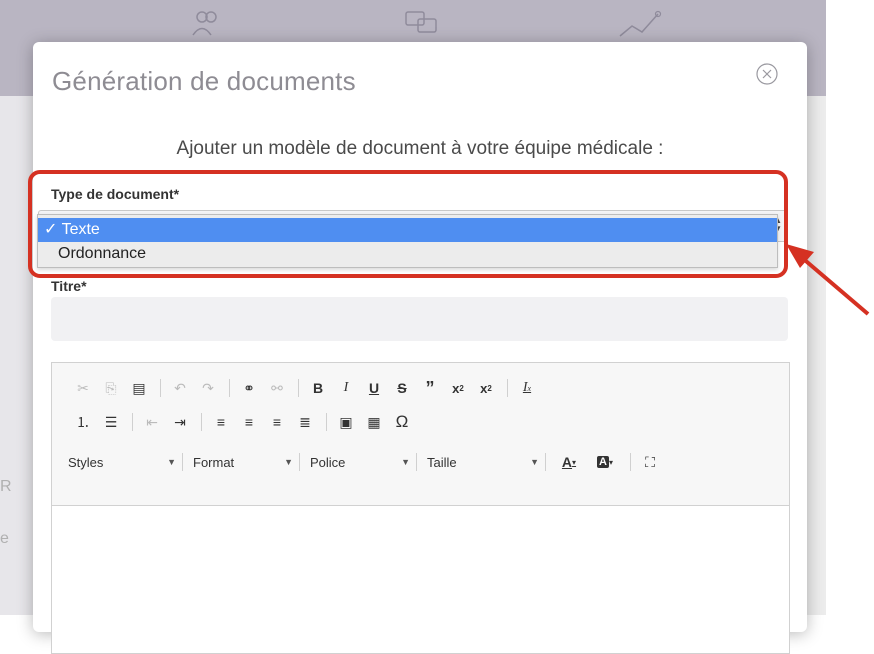  I want to click on toolbar-row: ✂ ⎘ ▤ ↶ ↷ ⚭ ⚯ B I U S ” x2 x2 Ix, so click(306, 388).